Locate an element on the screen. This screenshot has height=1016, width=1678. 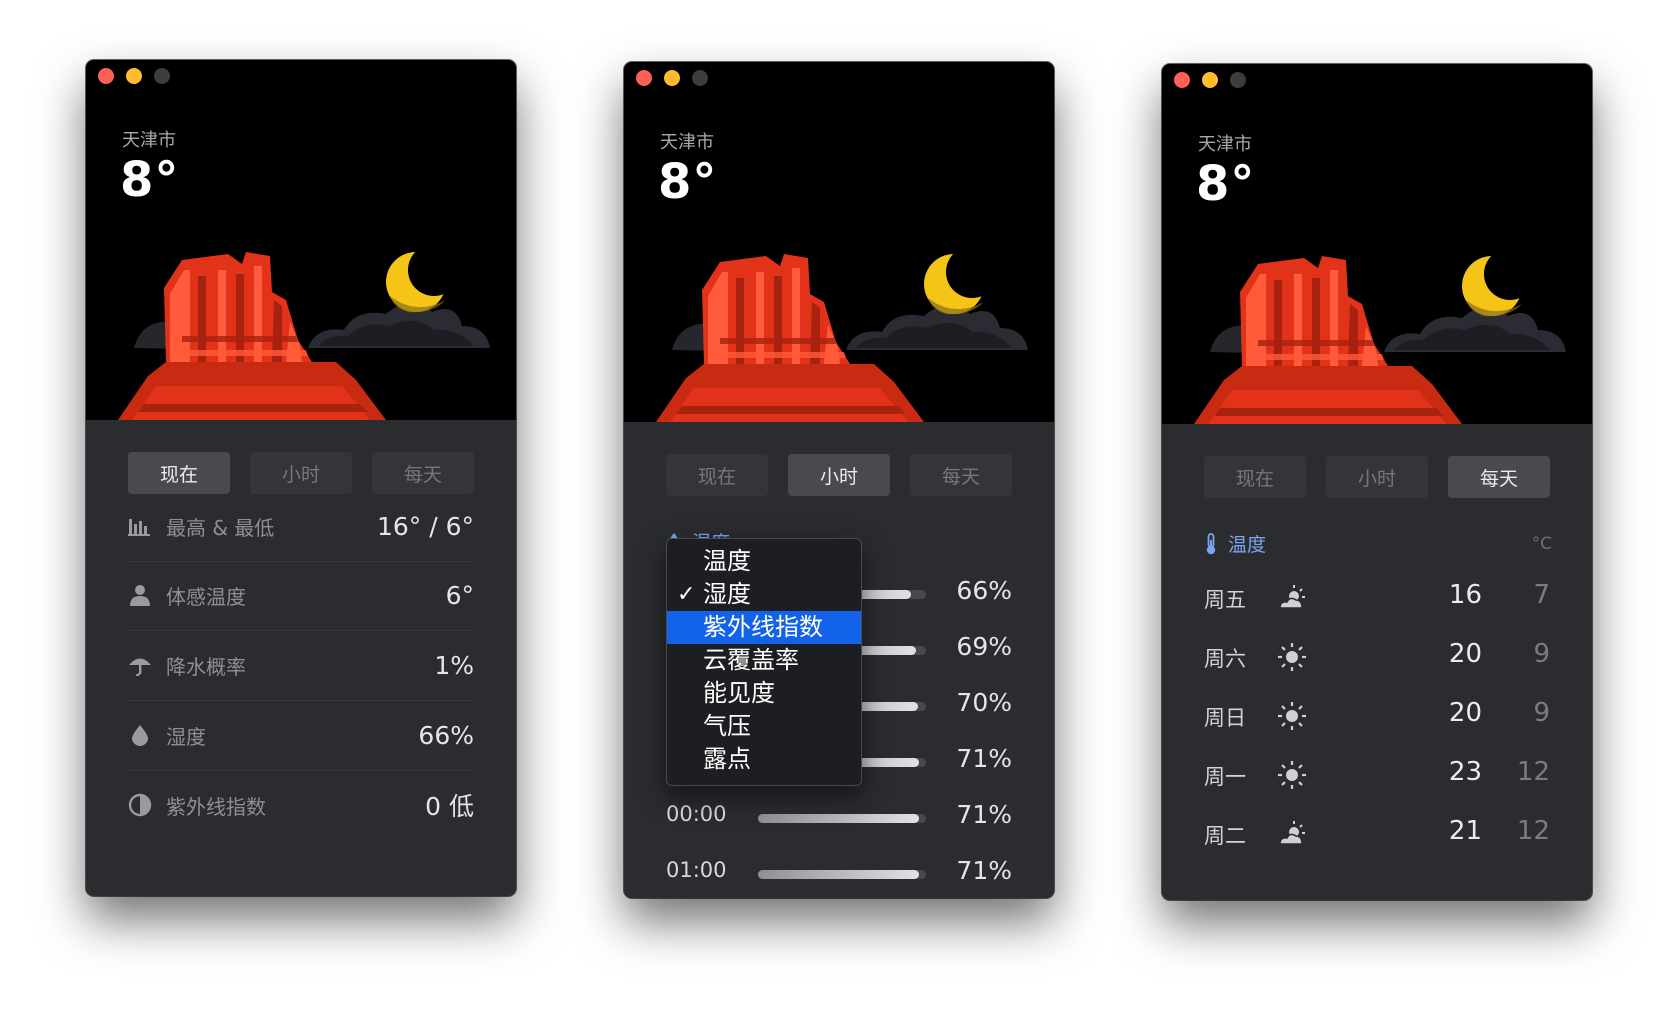
day-name: 周二 is located at coordinates (1225, 836).